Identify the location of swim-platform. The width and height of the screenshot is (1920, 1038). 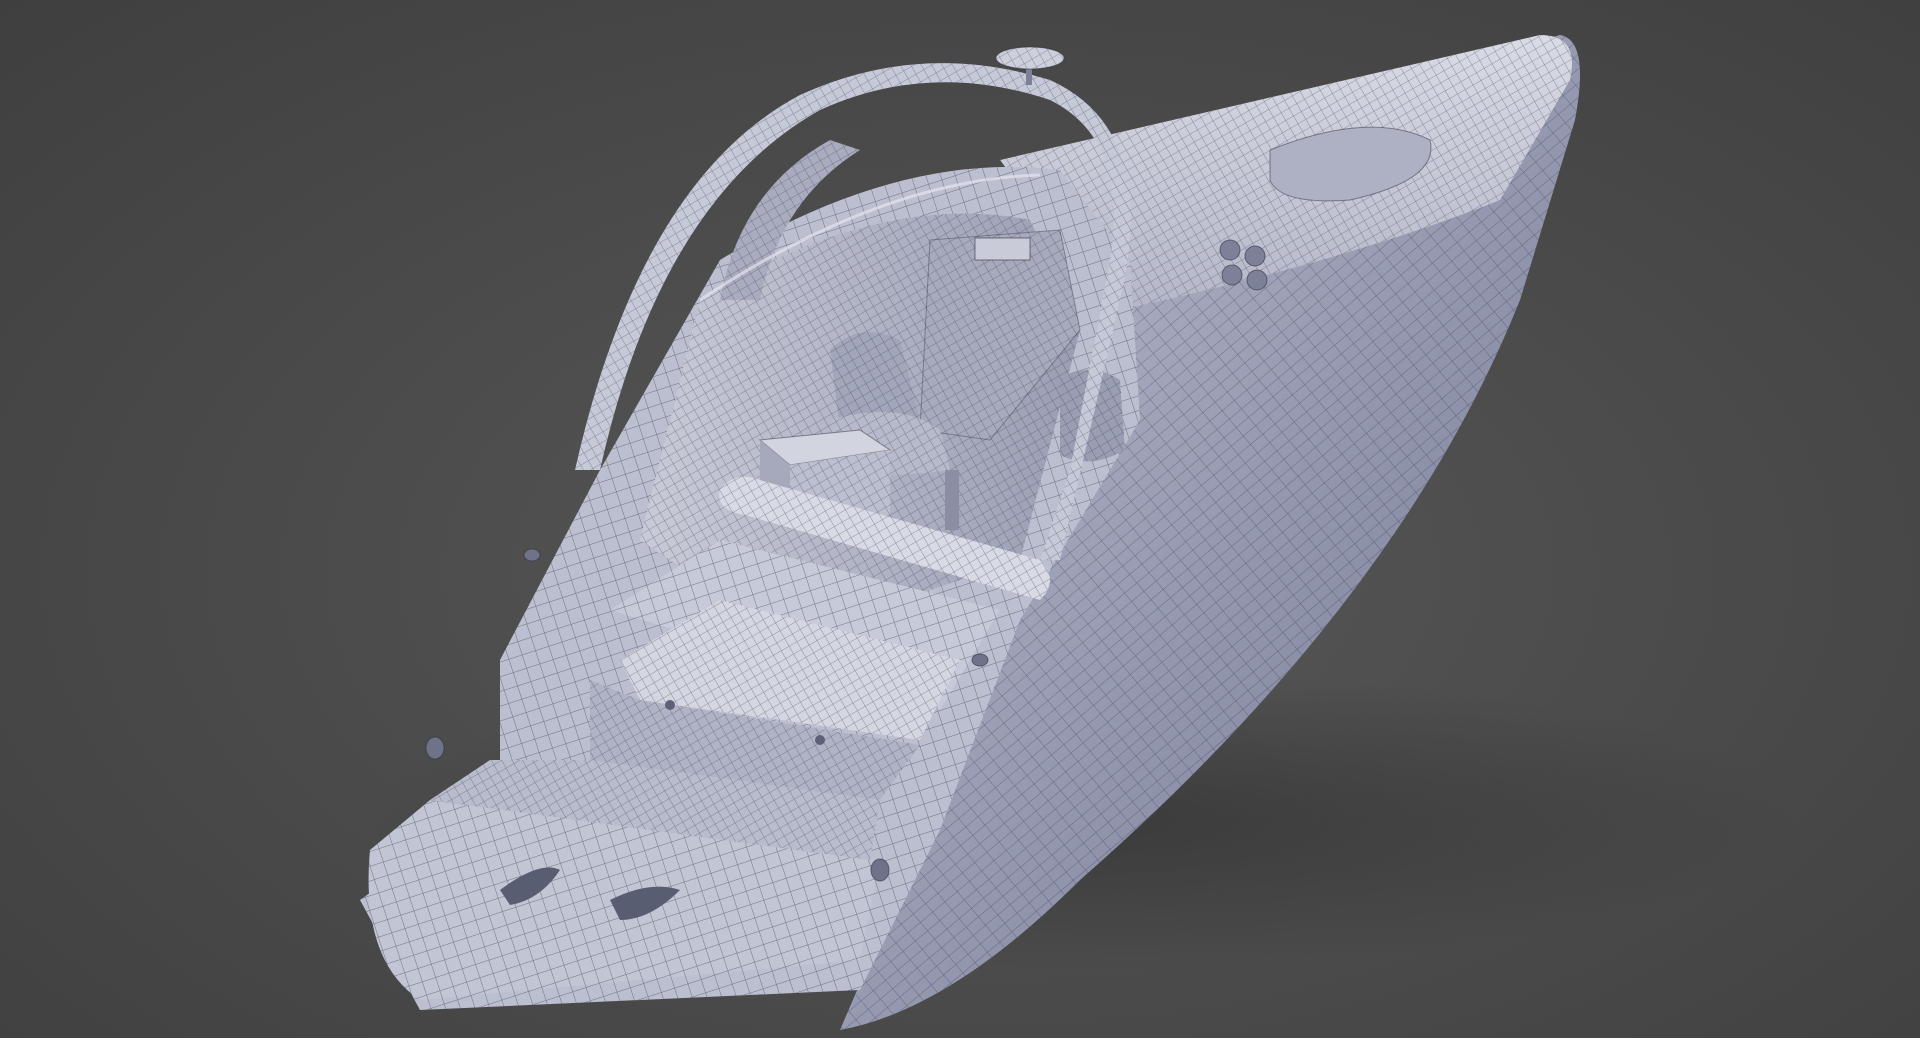
(624, 880).